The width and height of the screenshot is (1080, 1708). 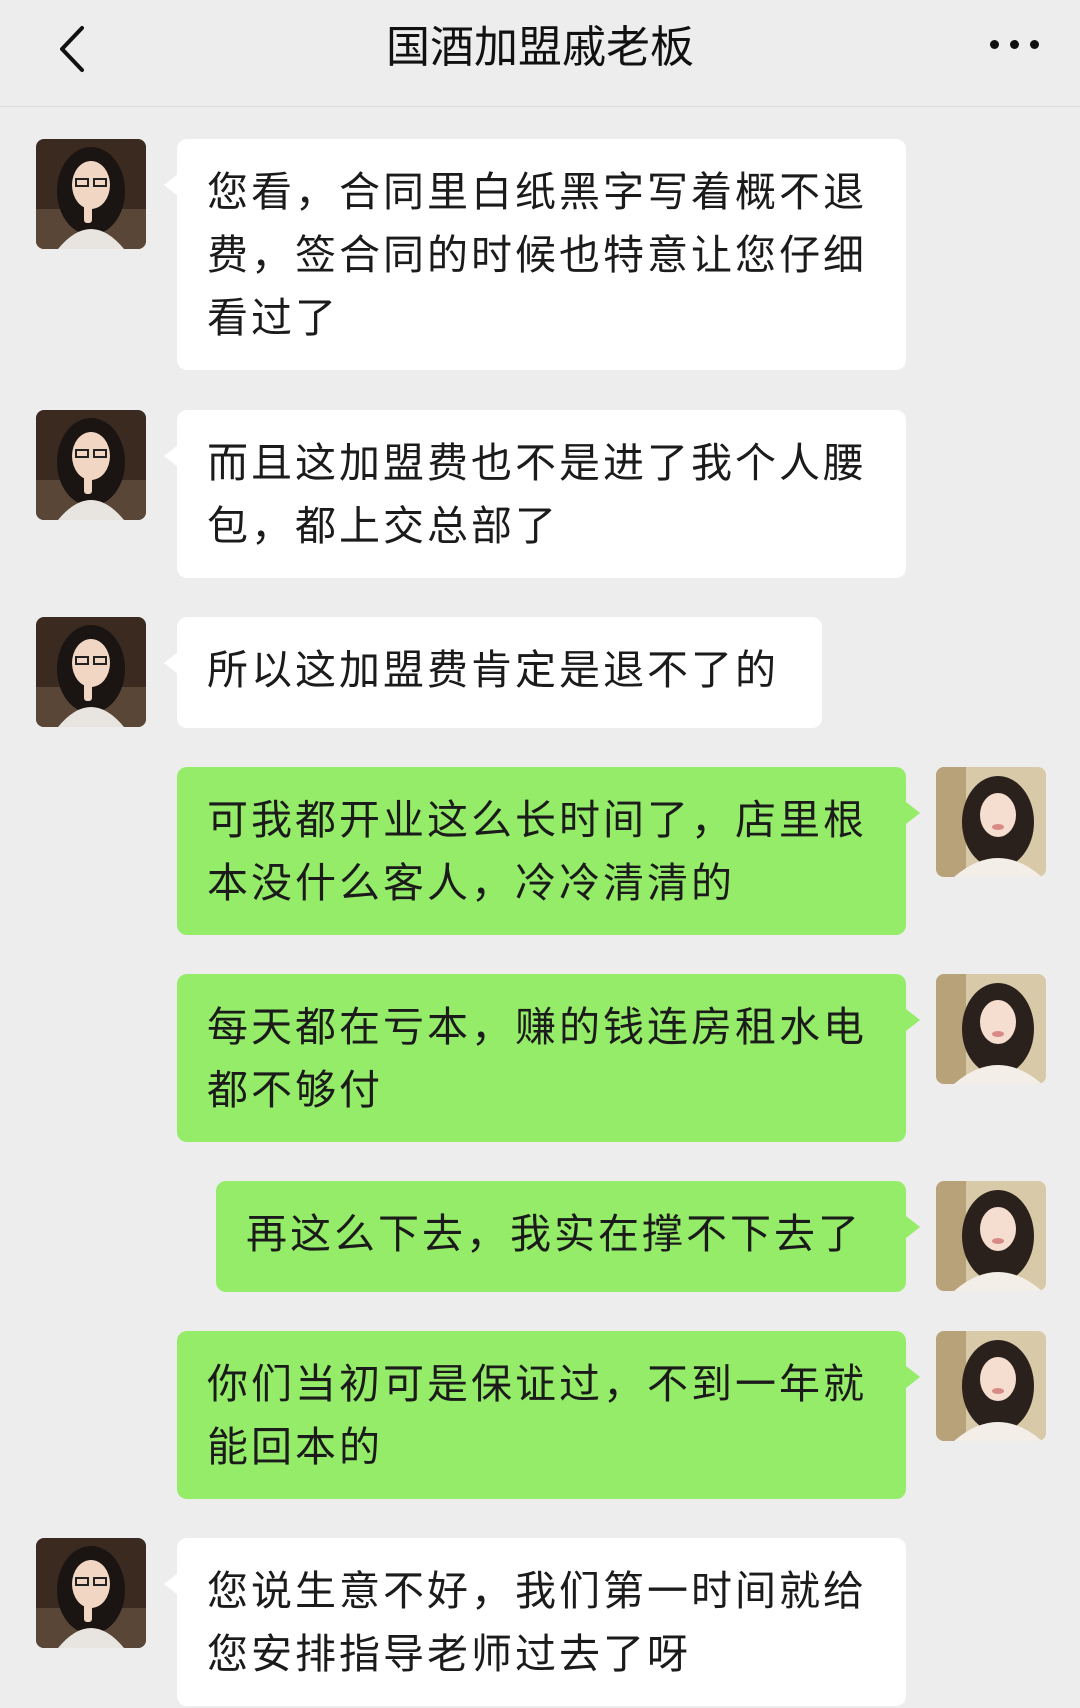 I want to click on more-dots-icon, so click(x=1015, y=44).